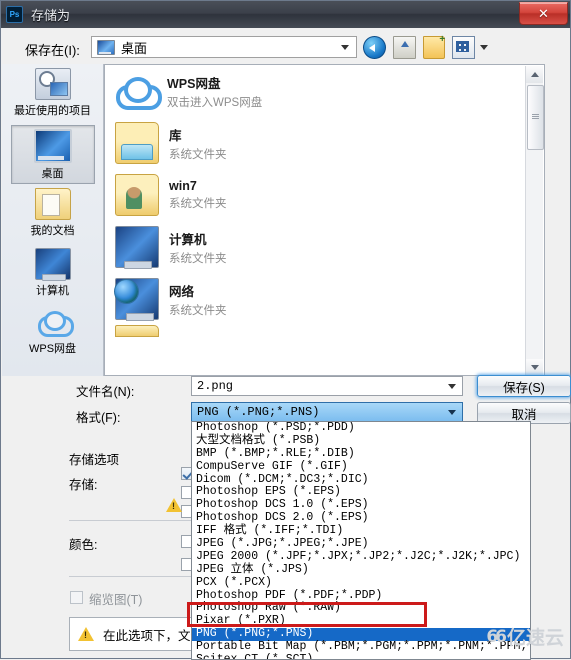  Describe the element at coordinates (83, 485) in the screenshot. I see `save-label: 存储:` at that location.